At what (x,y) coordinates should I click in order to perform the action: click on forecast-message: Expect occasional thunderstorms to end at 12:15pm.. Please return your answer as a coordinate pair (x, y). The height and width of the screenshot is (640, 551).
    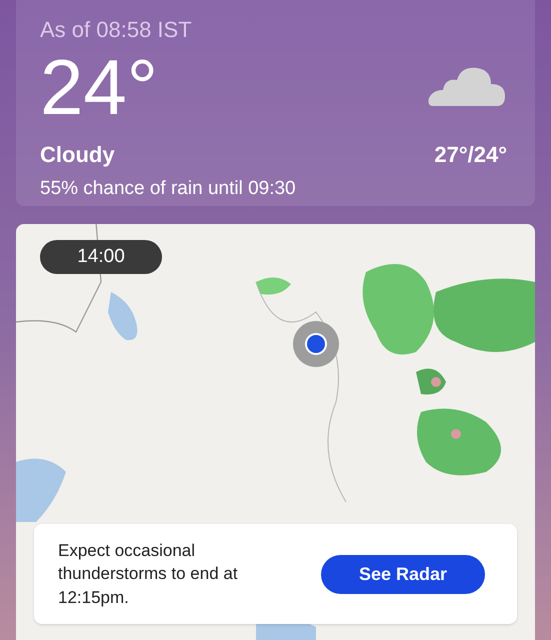
    Looking at the image, I should click on (148, 574).